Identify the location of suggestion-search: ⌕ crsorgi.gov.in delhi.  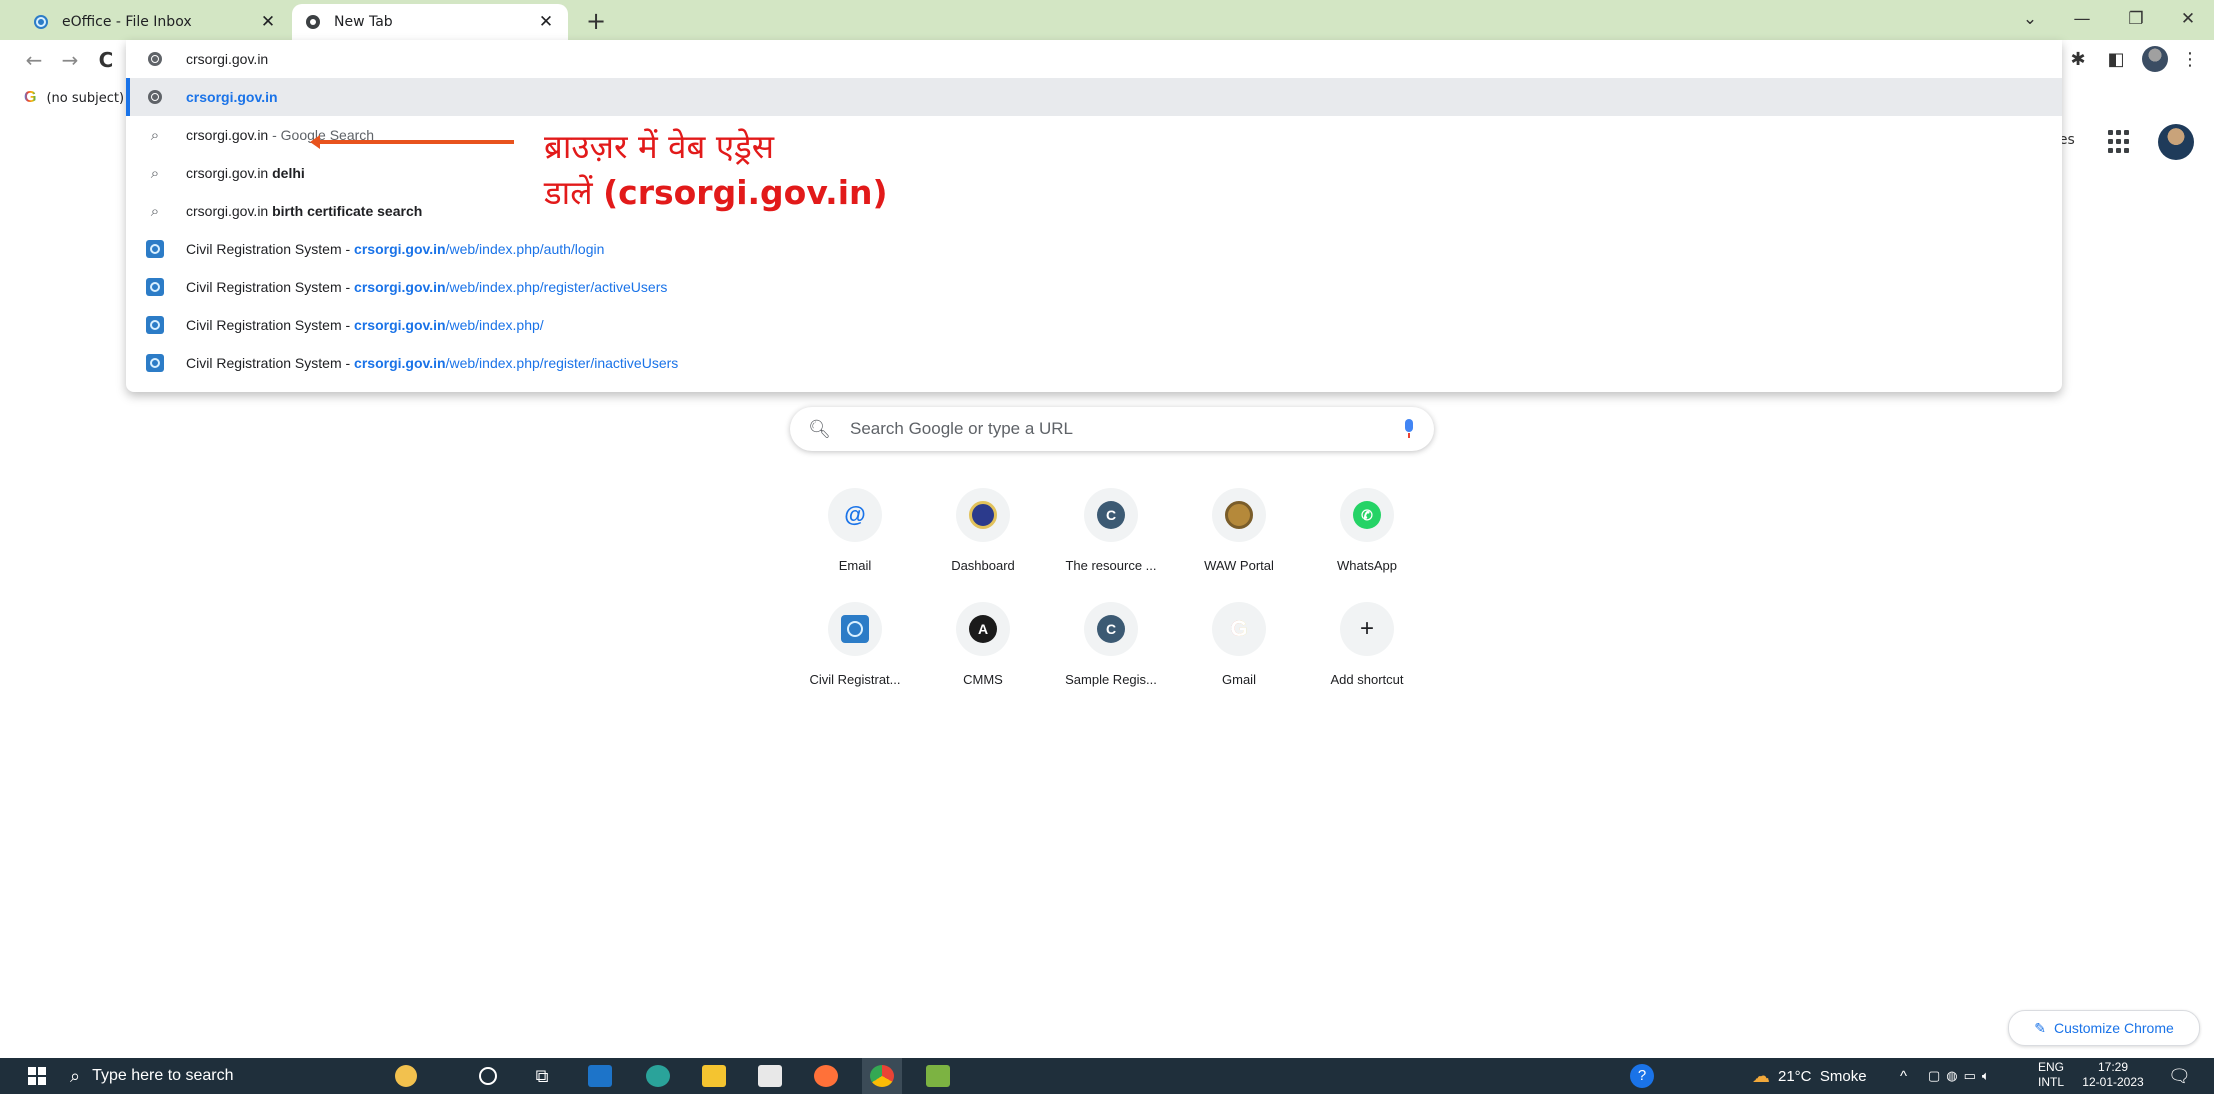
(1094, 173).